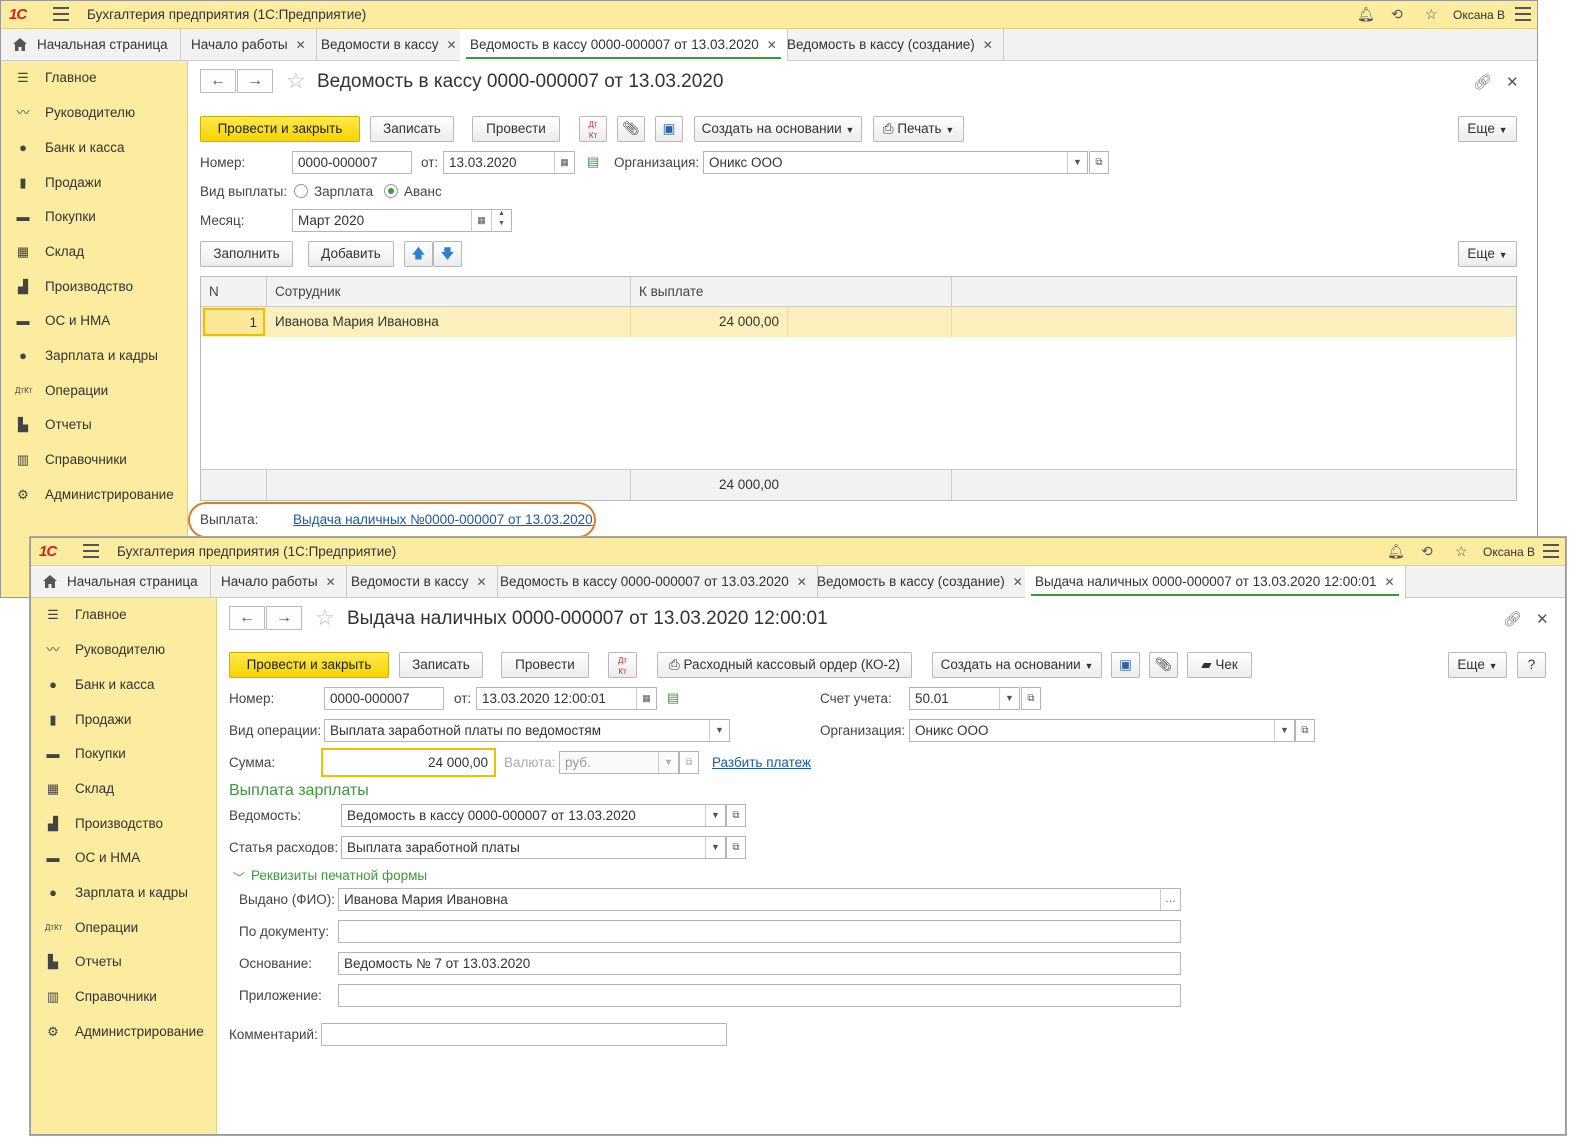 This screenshot has height=1146, width=1583. I want to click on fill-button: Заполнить, so click(246, 254).